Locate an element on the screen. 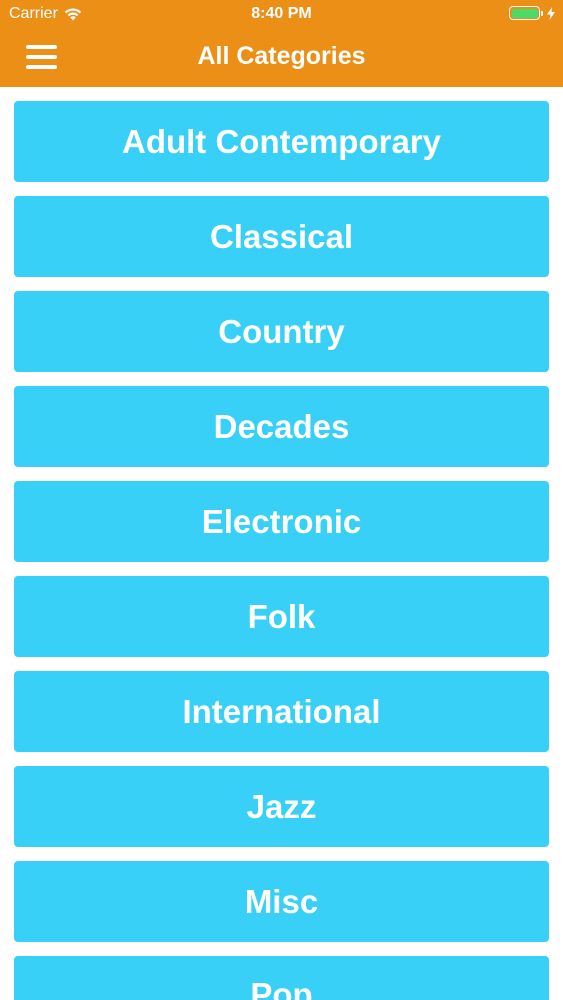 The image size is (563, 1000). battery-indicator is located at coordinates (532, 13).